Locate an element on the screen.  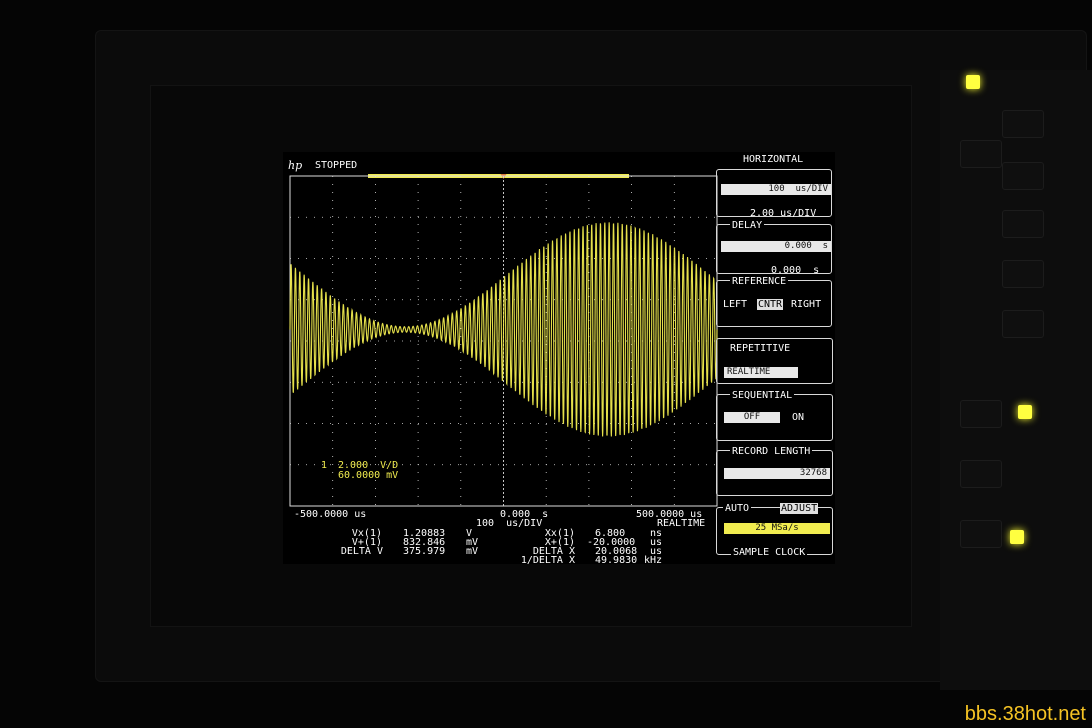
measure-unit: mV is located at coordinates (472, 551).